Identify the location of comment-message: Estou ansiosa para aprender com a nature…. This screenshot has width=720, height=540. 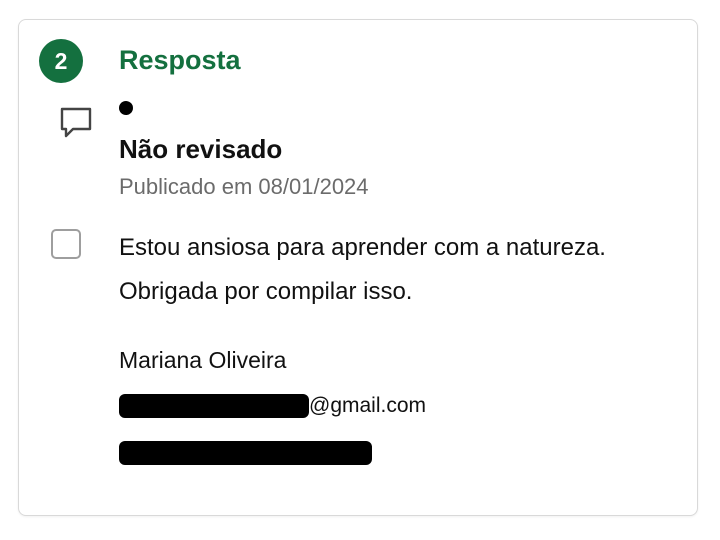
(399, 270).